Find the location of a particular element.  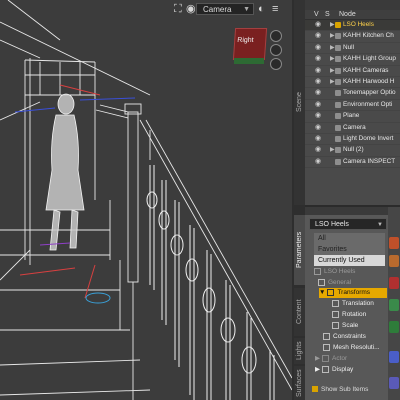

camera-icon: ◉ is located at coordinates (191, 9).